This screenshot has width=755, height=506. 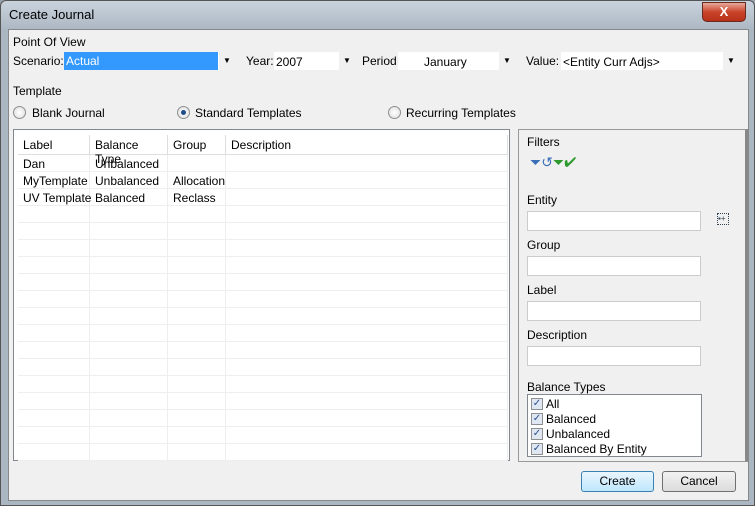 I want to click on create-button: Create, so click(x=617, y=481).